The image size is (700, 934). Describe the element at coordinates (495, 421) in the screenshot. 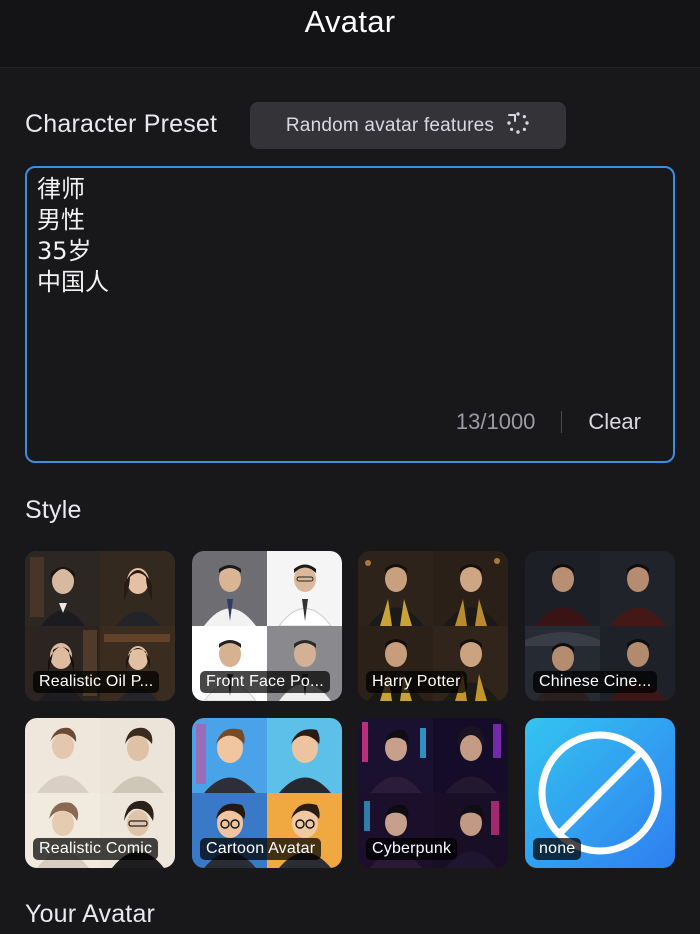

I see `character-count: 13/1000` at that location.